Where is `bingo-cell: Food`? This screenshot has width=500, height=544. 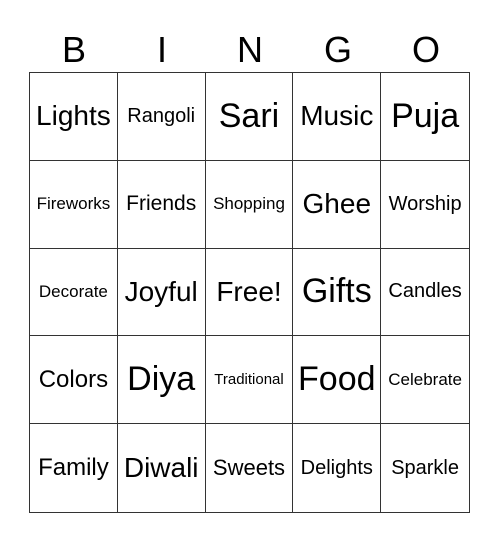
bingo-cell: Food is located at coordinates (337, 380).